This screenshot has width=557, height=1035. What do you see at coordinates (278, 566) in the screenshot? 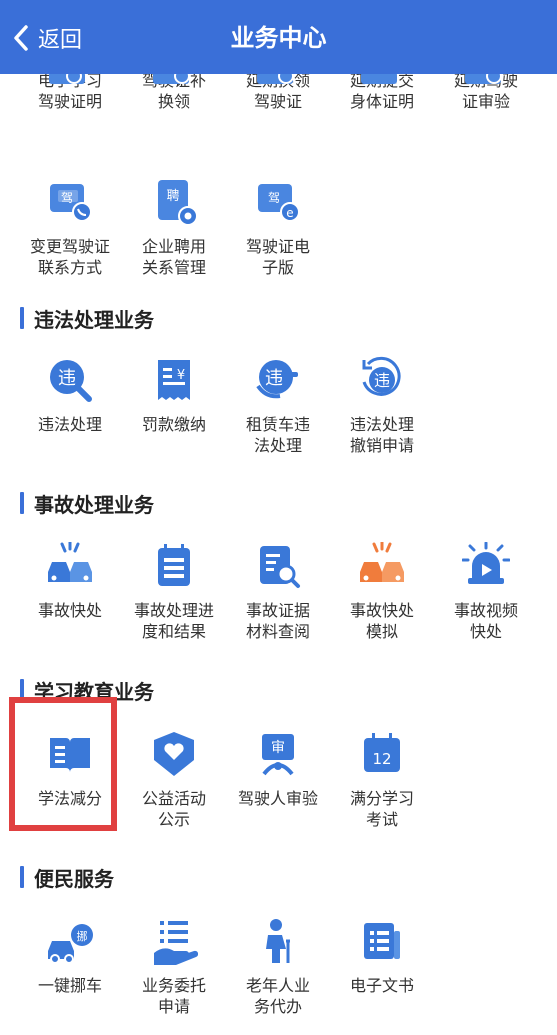
I see `accident-evidence-icon` at bounding box center [278, 566].